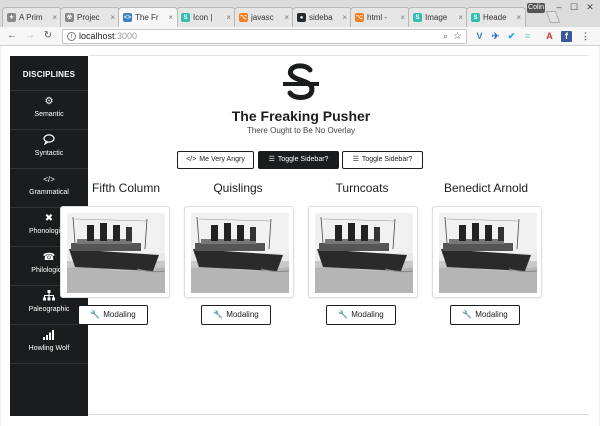 The image size is (600, 426). I want to click on tab-favicon-icon: ✦, so click(11, 17).